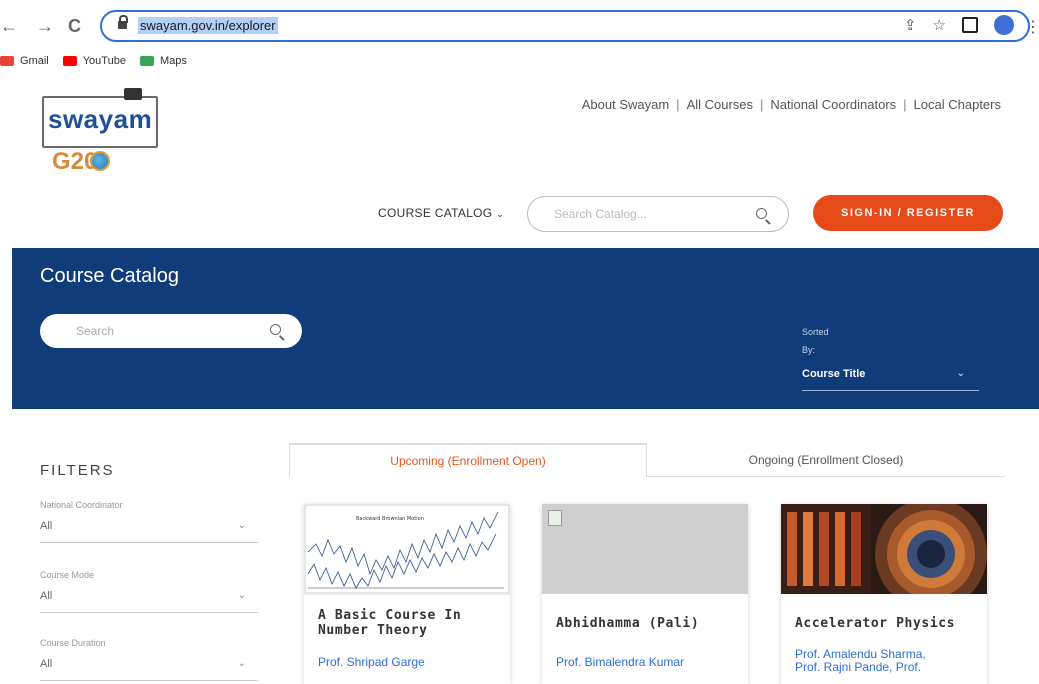  What do you see at coordinates (833, 104) in the screenshot?
I see `nav-national-coordinators: National Coordinators` at bounding box center [833, 104].